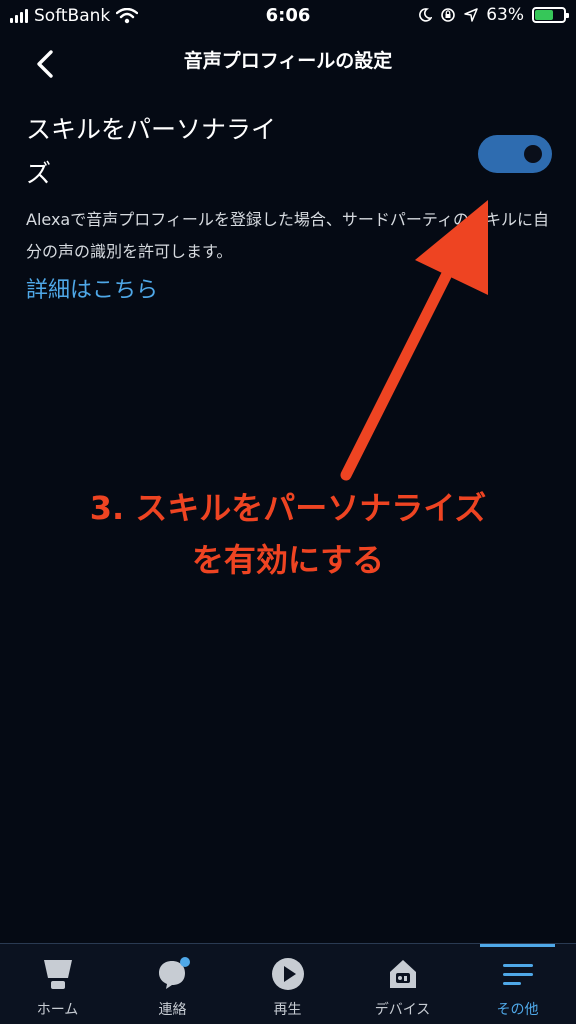  I want to click on page-title: 音声プロフィールの設定, so click(288, 61).